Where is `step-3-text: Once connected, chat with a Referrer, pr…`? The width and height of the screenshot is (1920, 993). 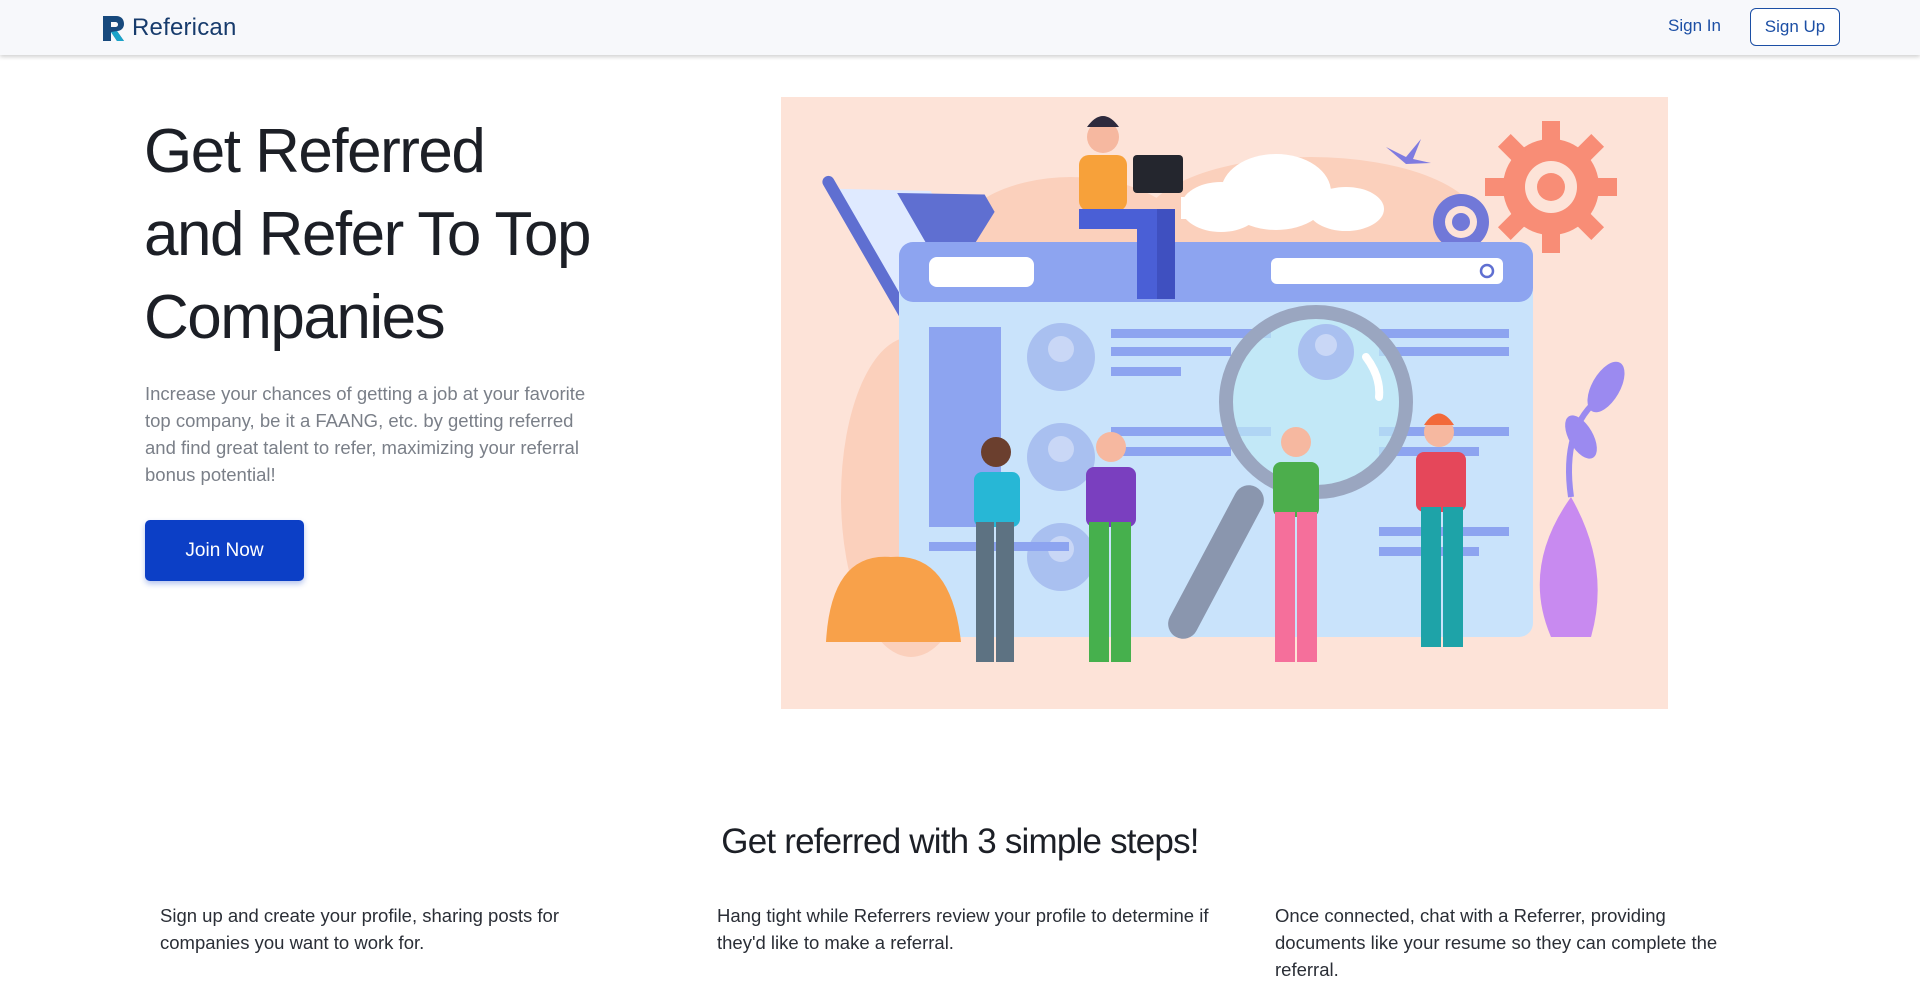
step-3-text: Once connected, chat with a Referrer, pr… is located at coordinates (1496, 942).